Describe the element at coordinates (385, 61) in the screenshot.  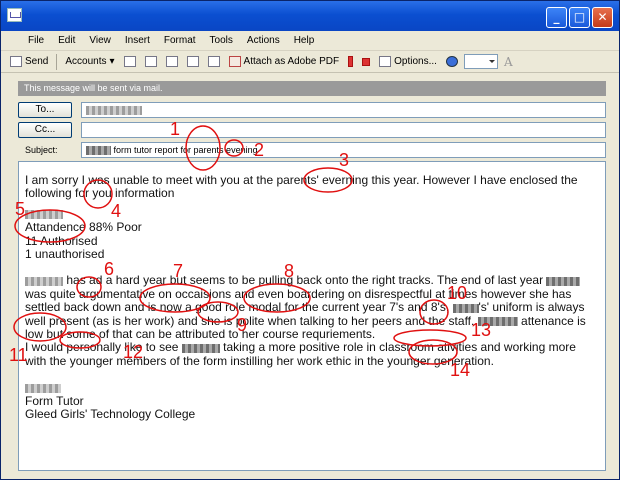
I see `options-icon` at that location.